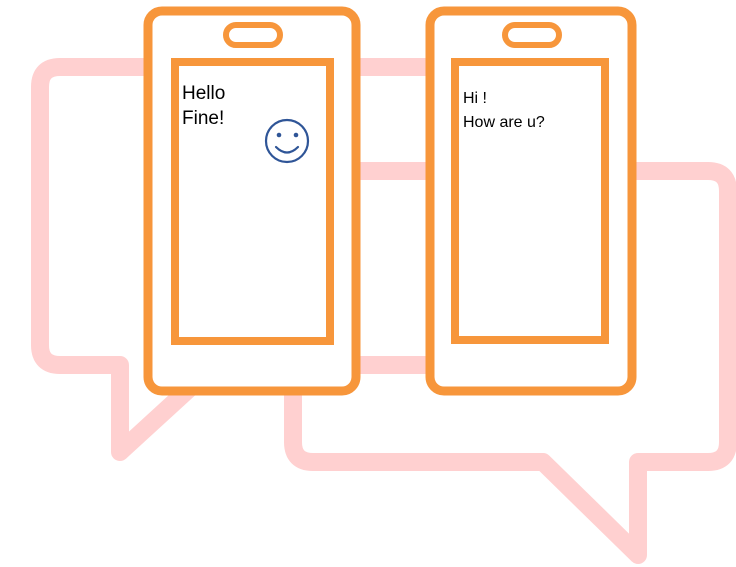 The width and height of the screenshot is (736, 567). I want to click on left-phone-message-2: Fine!, so click(203, 118).